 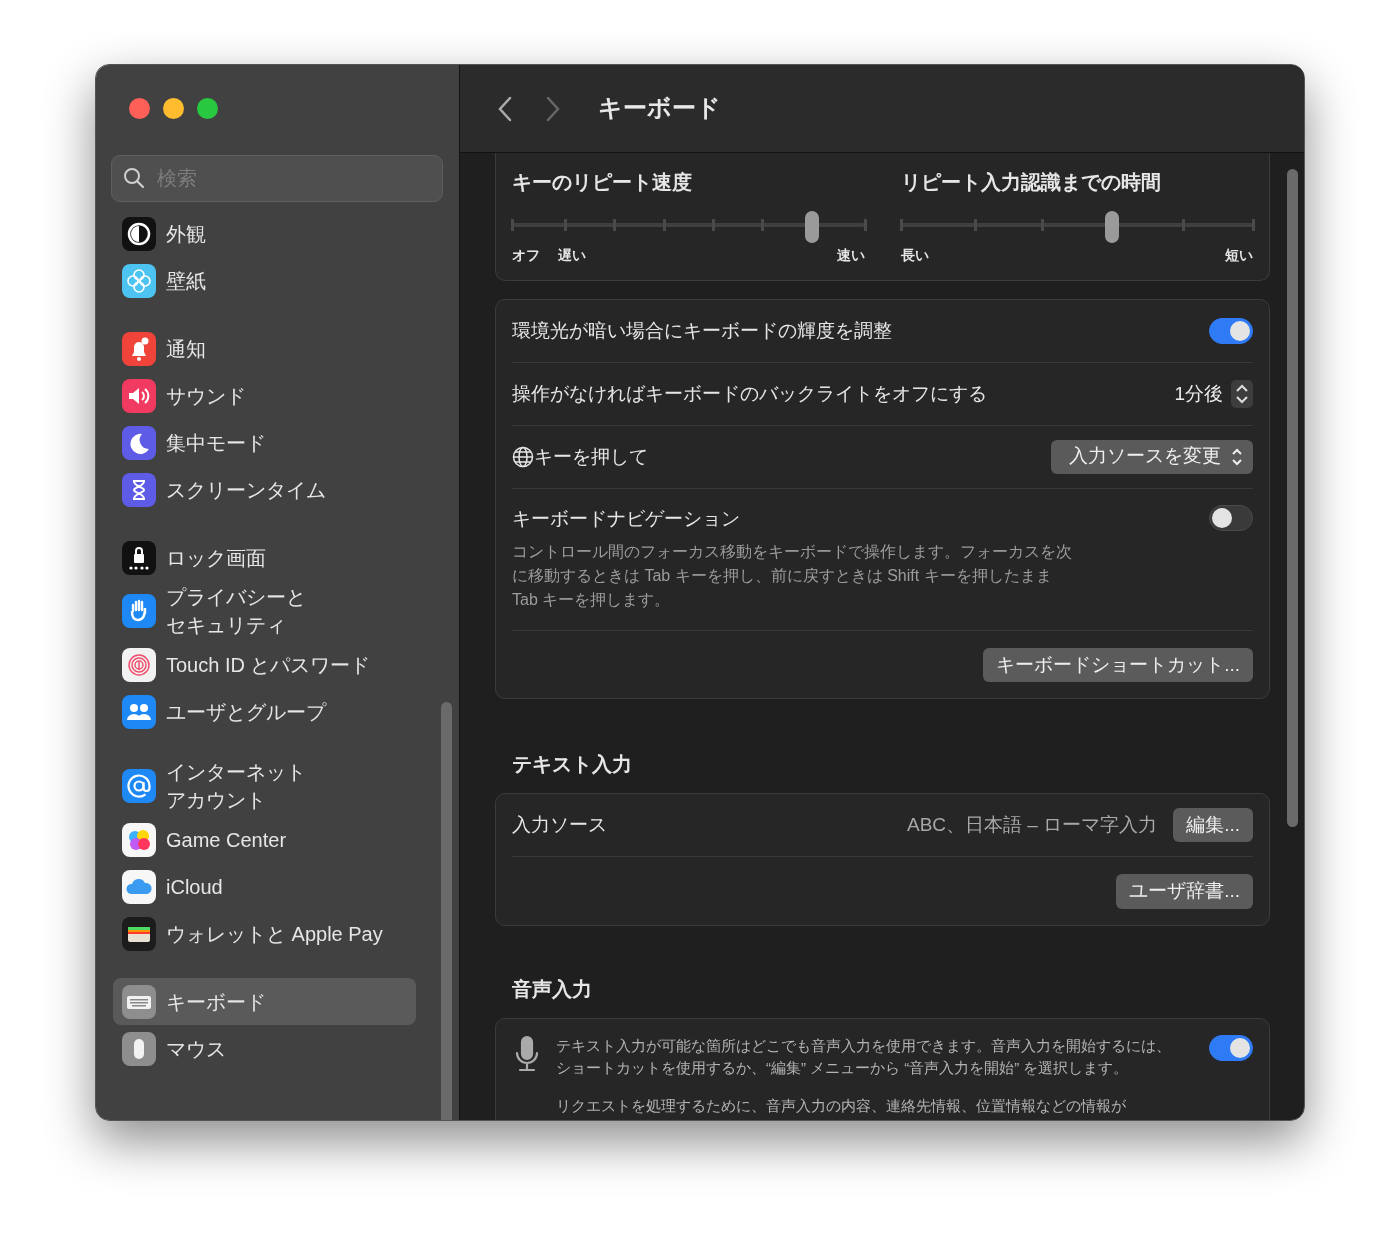 I want to click on slider-label: 長い, so click(x=914, y=255).